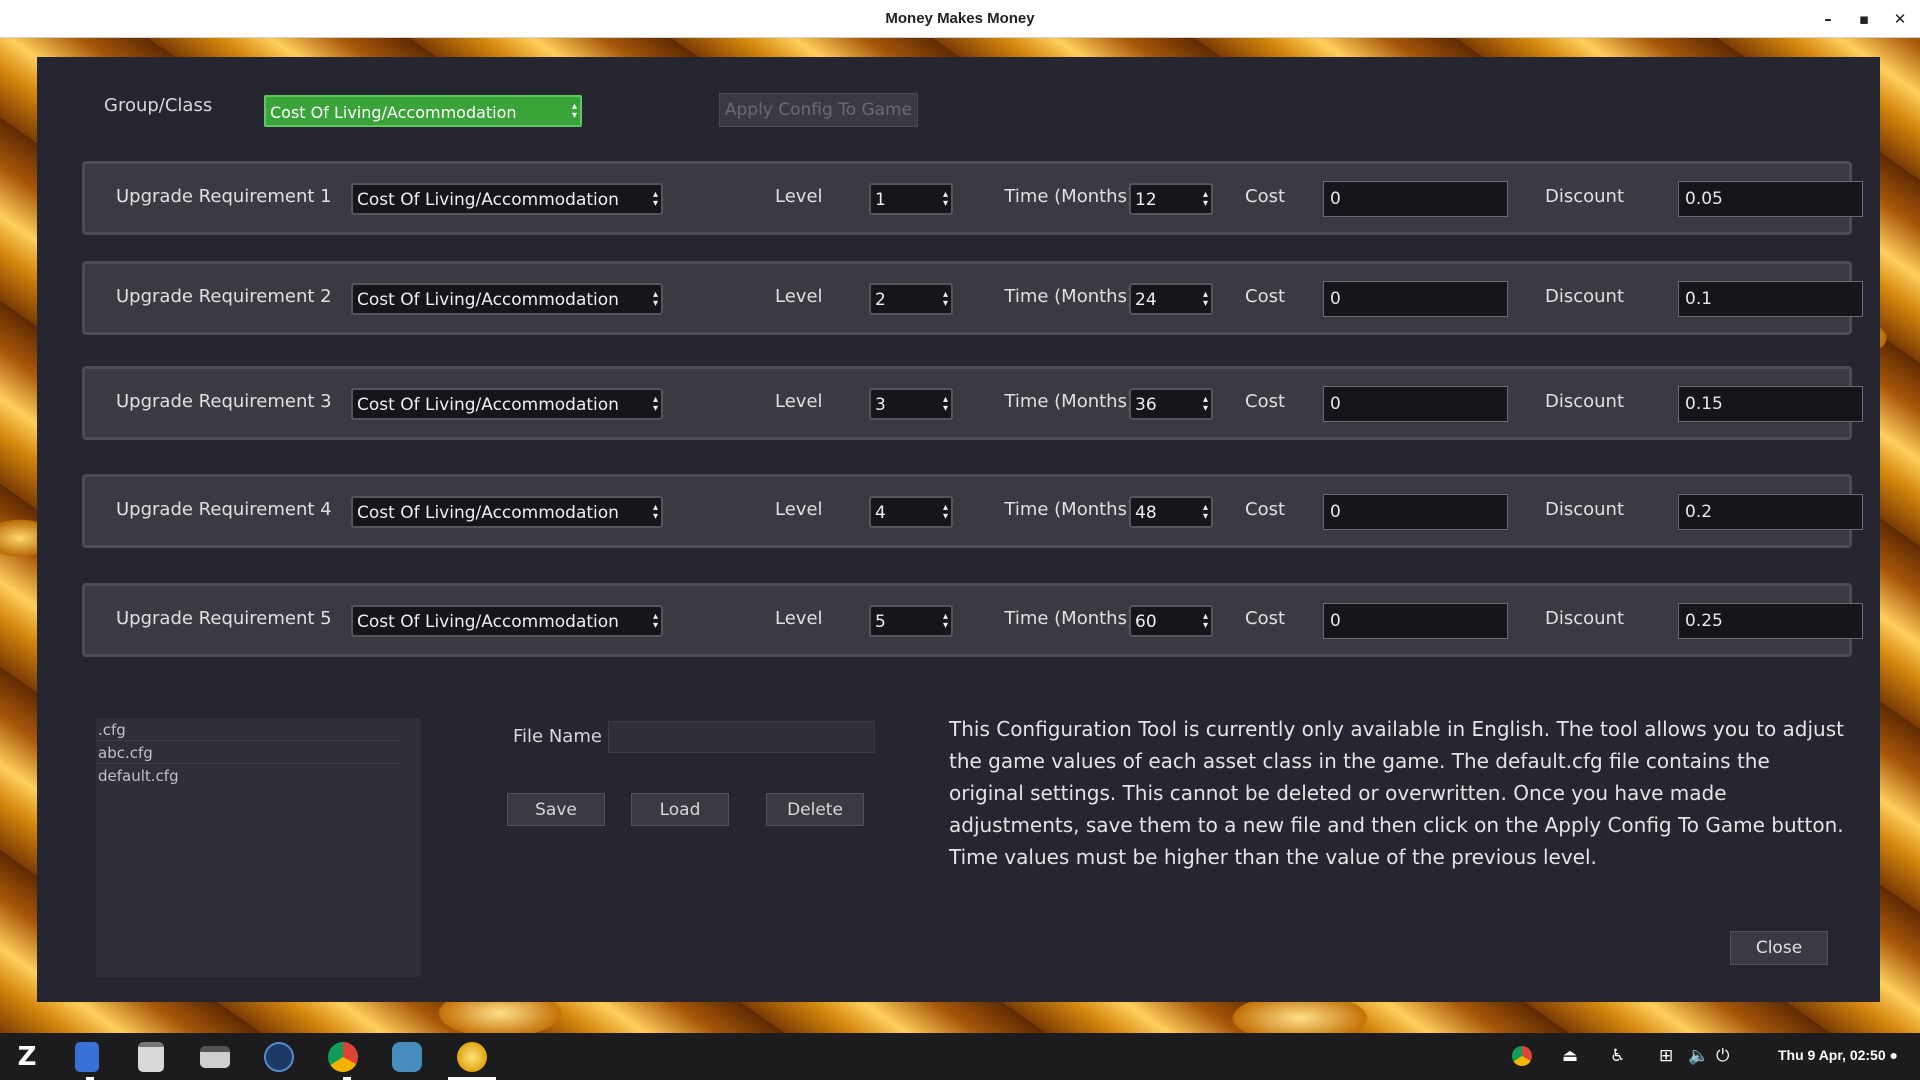 This screenshot has width=1920, height=1080. Describe the element at coordinates (1722, 1056) in the screenshot. I see `power-icon: ⏻` at that location.